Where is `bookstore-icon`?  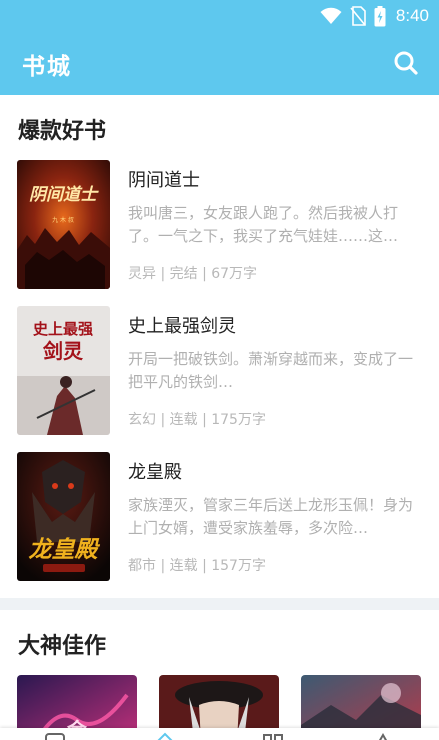 bookstore-icon is located at coordinates (165, 736).